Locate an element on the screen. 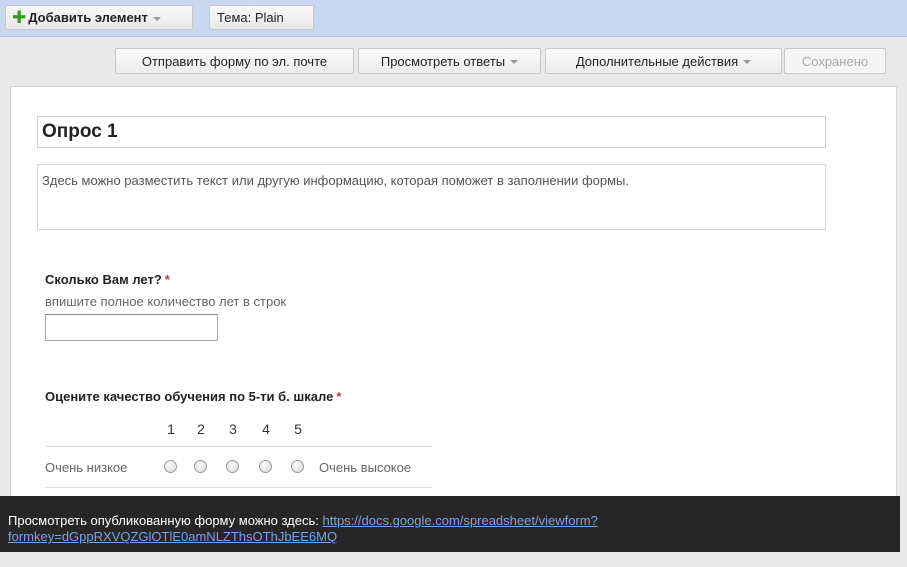 This screenshot has height=567, width=907. question-title: Сколько Вам лет? * is located at coordinates (107, 279).